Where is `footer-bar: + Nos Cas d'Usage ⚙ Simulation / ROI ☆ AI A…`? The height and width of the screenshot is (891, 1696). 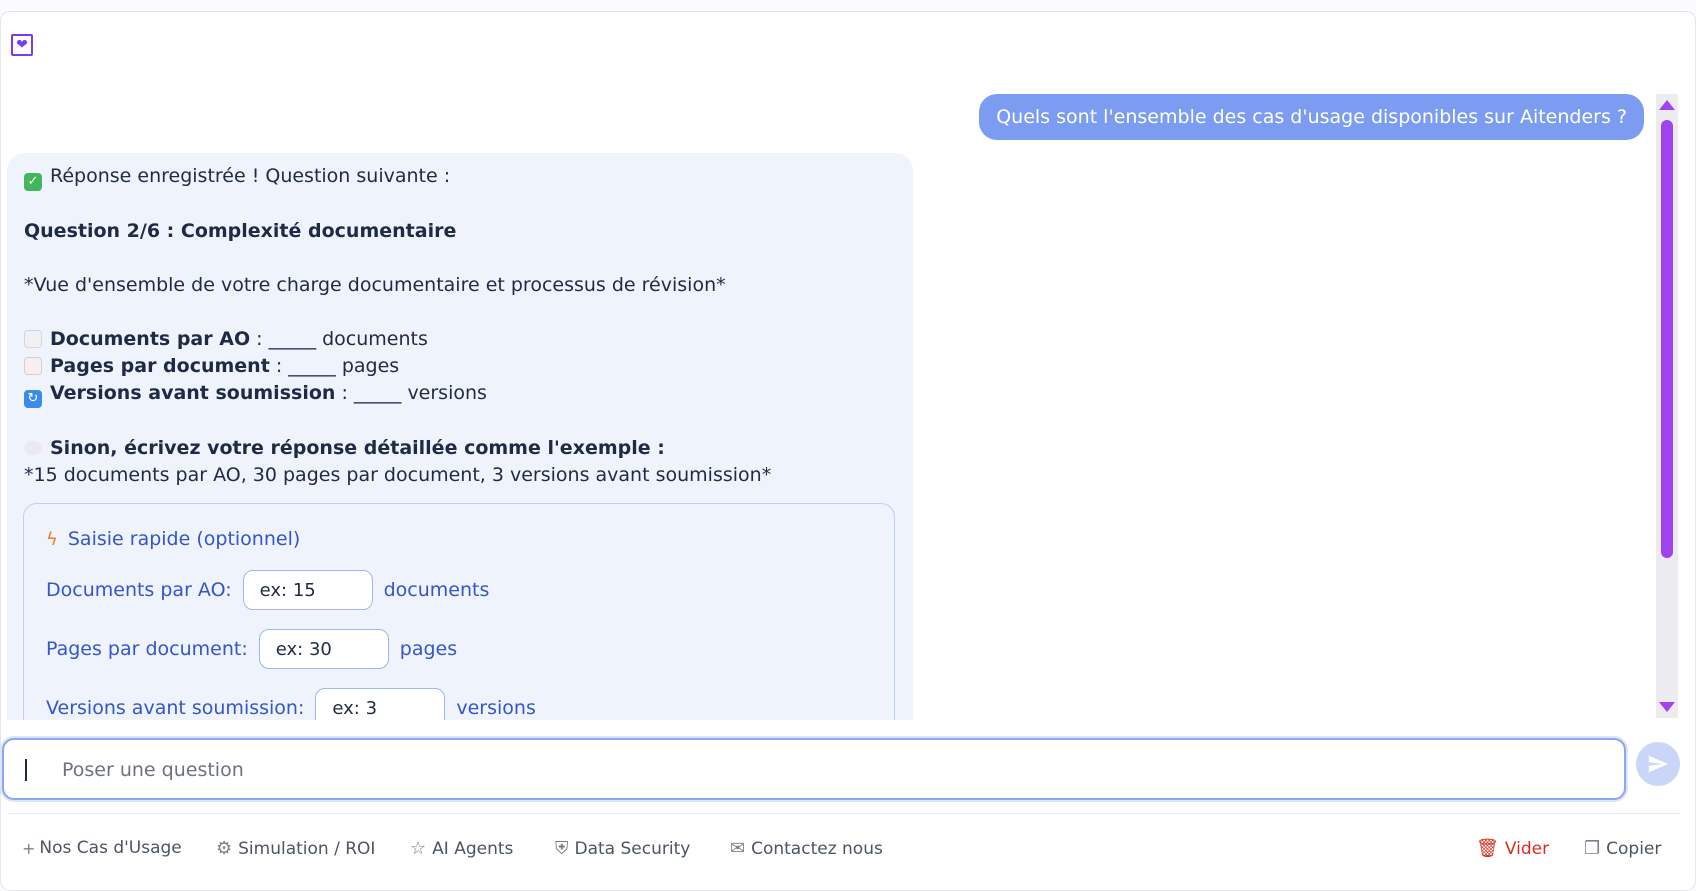
footer-bar: + Nos Cas d'Usage ⚙ Simulation / ROI ☆ AI A… is located at coordinates (848, 852).